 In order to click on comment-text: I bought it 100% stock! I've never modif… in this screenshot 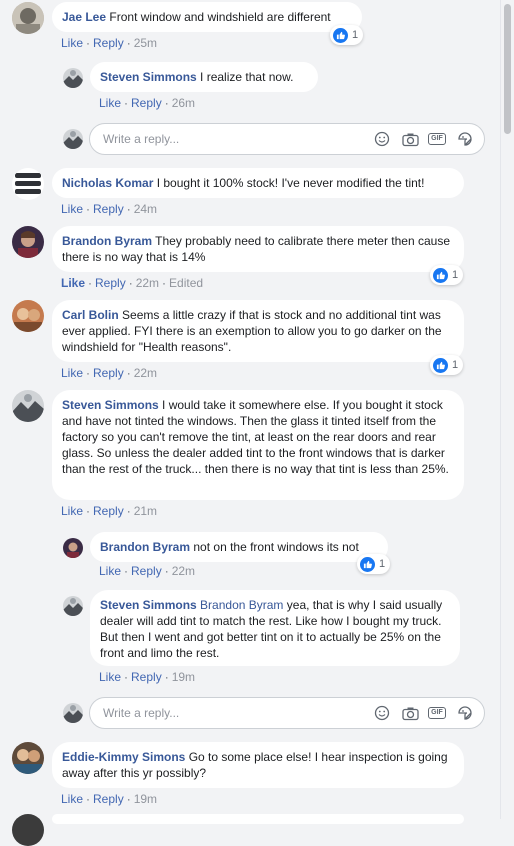, I will do `click(290, 183)`.